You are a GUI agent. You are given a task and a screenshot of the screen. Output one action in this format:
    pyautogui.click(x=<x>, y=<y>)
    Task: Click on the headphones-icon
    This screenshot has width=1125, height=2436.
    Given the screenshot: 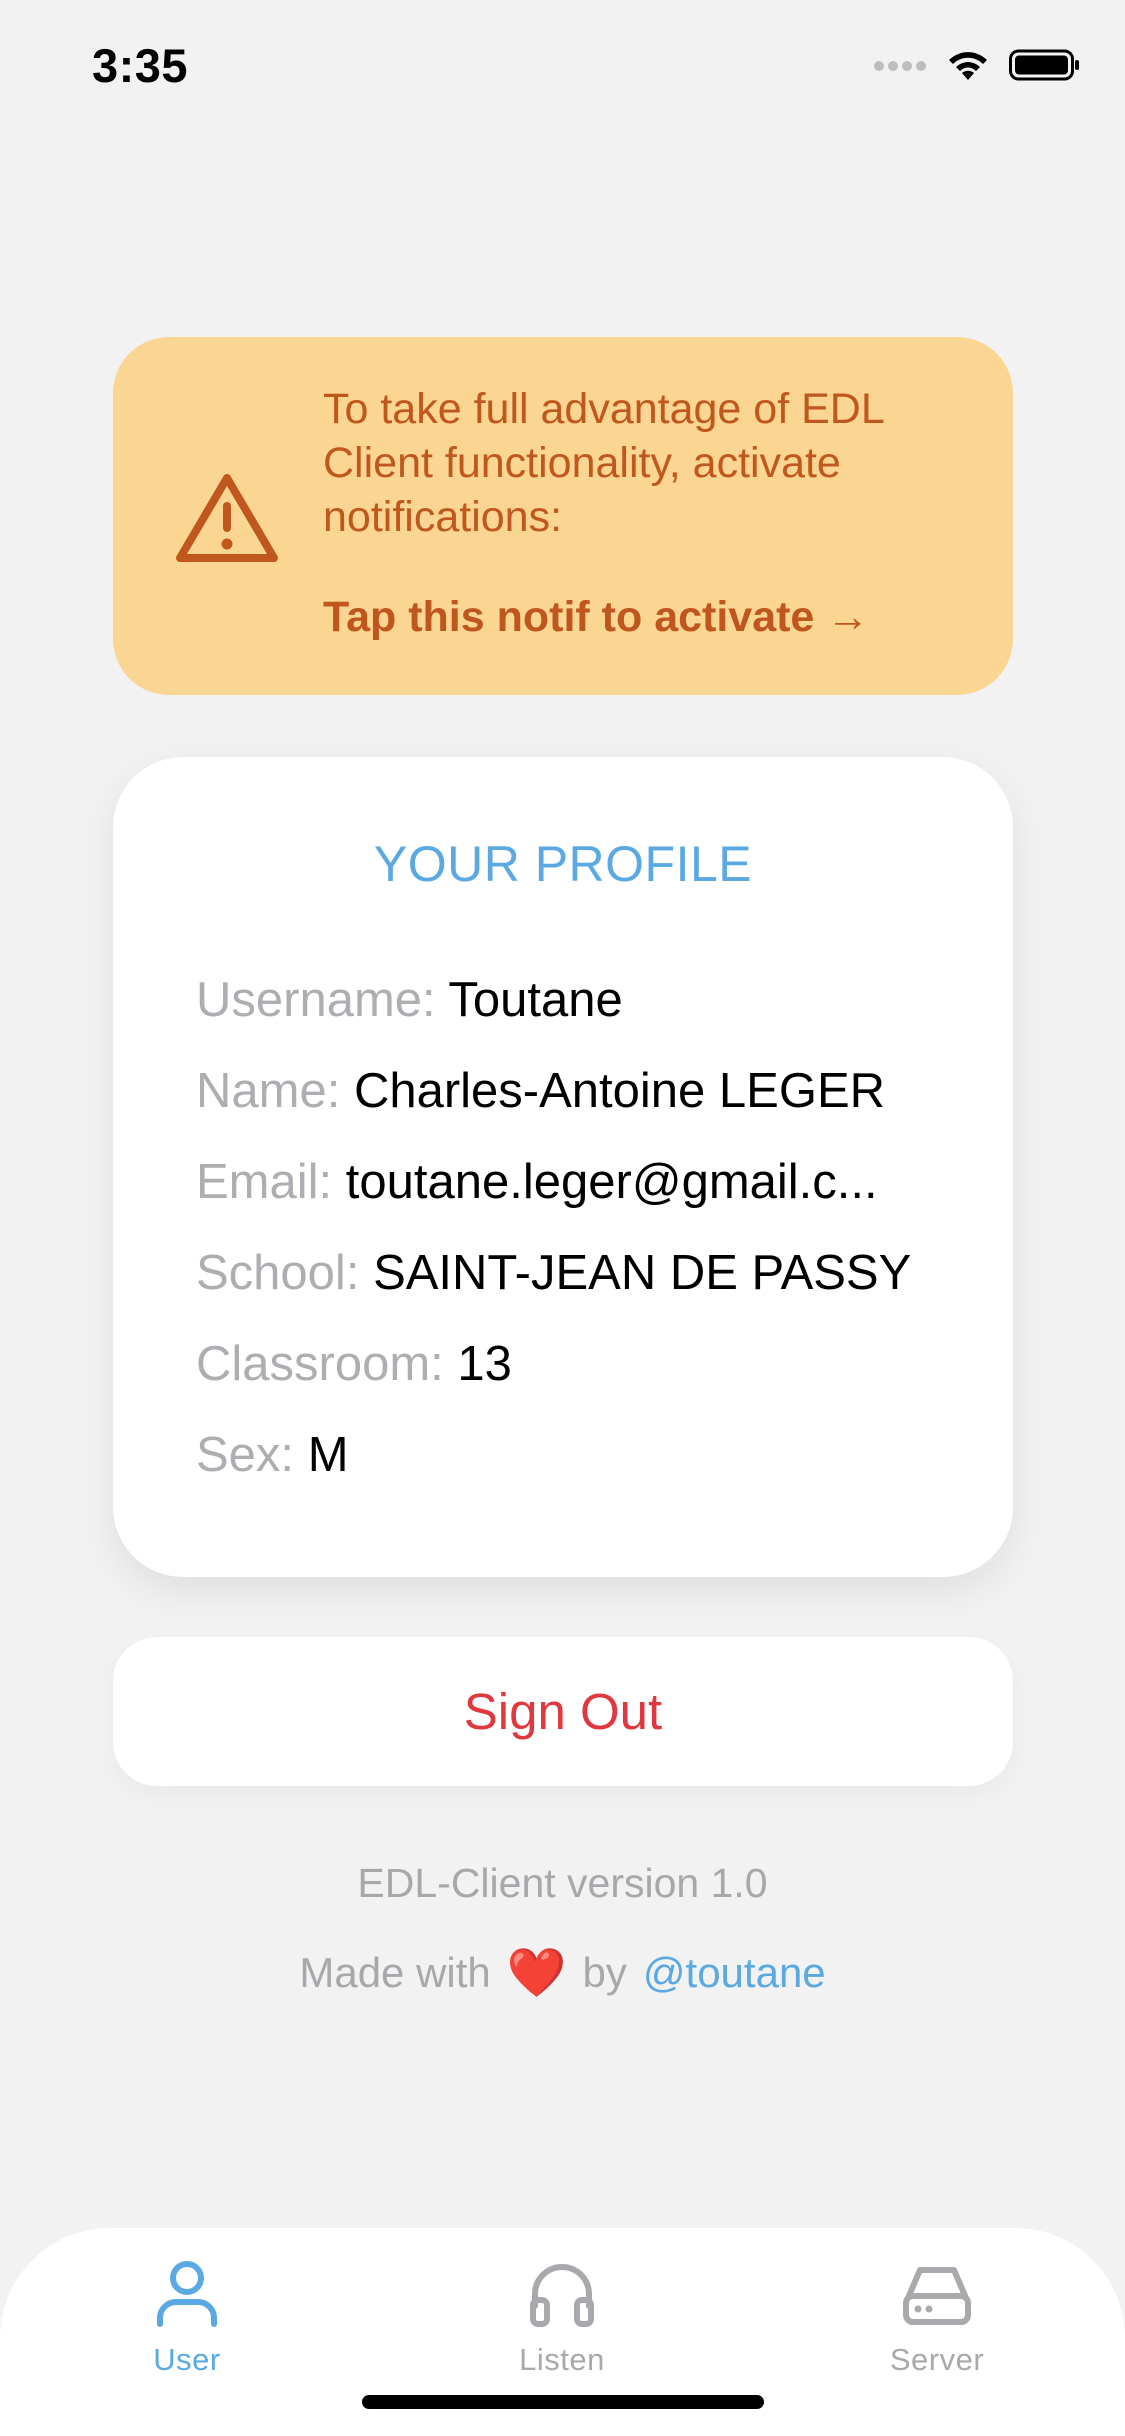 What is the action you would take?
    pyautogui.click(x=562, y=2295)
    